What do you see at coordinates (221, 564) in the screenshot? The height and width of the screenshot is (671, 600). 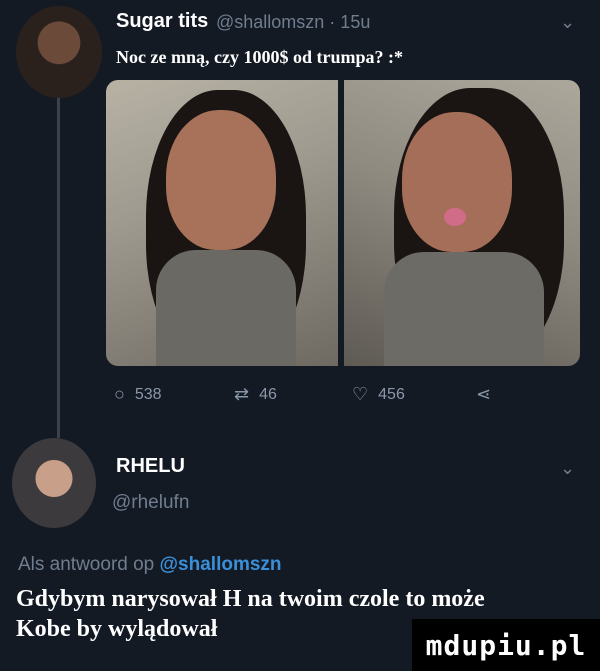 I see `reply-to-mention: @shallomszn` at bounding box center [221, 564].